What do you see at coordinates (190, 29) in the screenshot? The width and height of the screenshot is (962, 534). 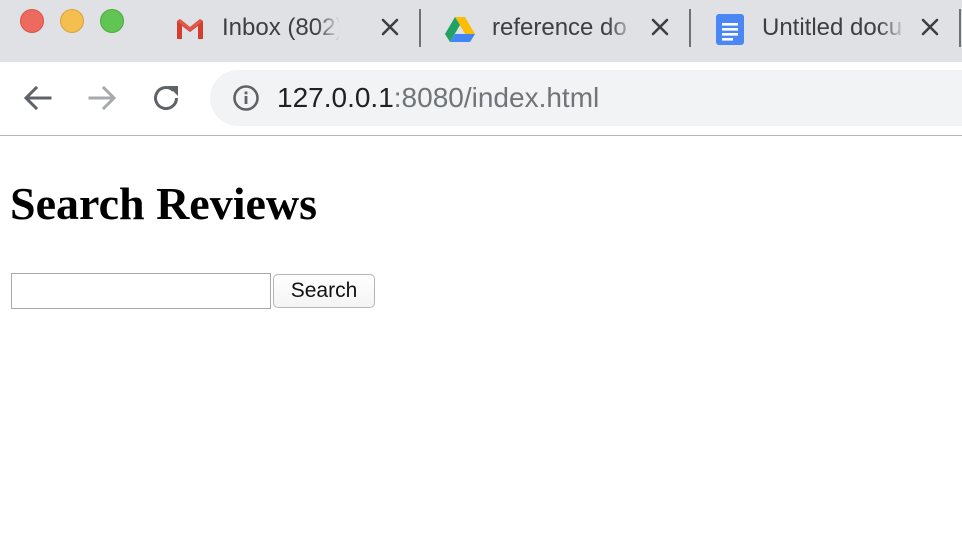 I see `gmail-icon` at bounding box center [190, 29].